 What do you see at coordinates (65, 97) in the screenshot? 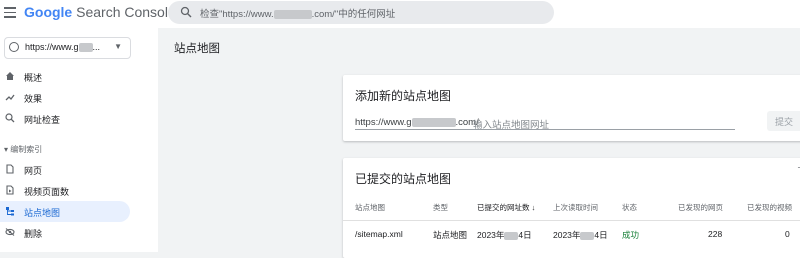
I see `sidebar-item-performance: 效果` at bounding box center [65, 97].